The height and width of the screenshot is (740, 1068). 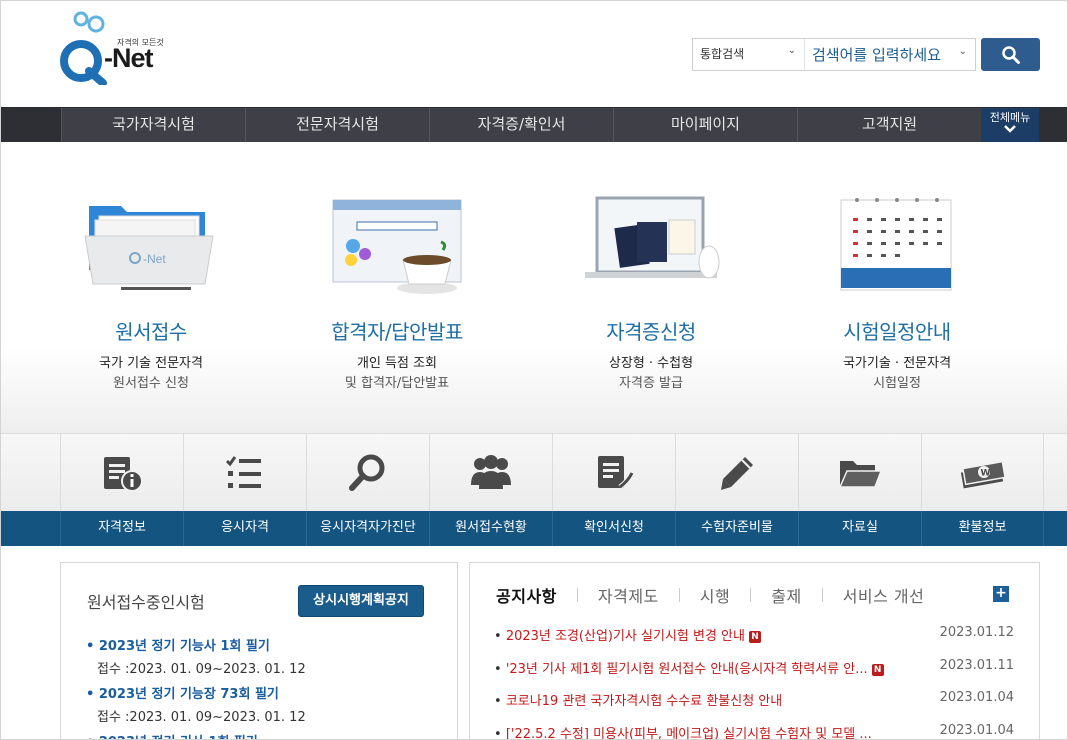 I want to click on tab-question: 출제, so click(x=786, y=595).